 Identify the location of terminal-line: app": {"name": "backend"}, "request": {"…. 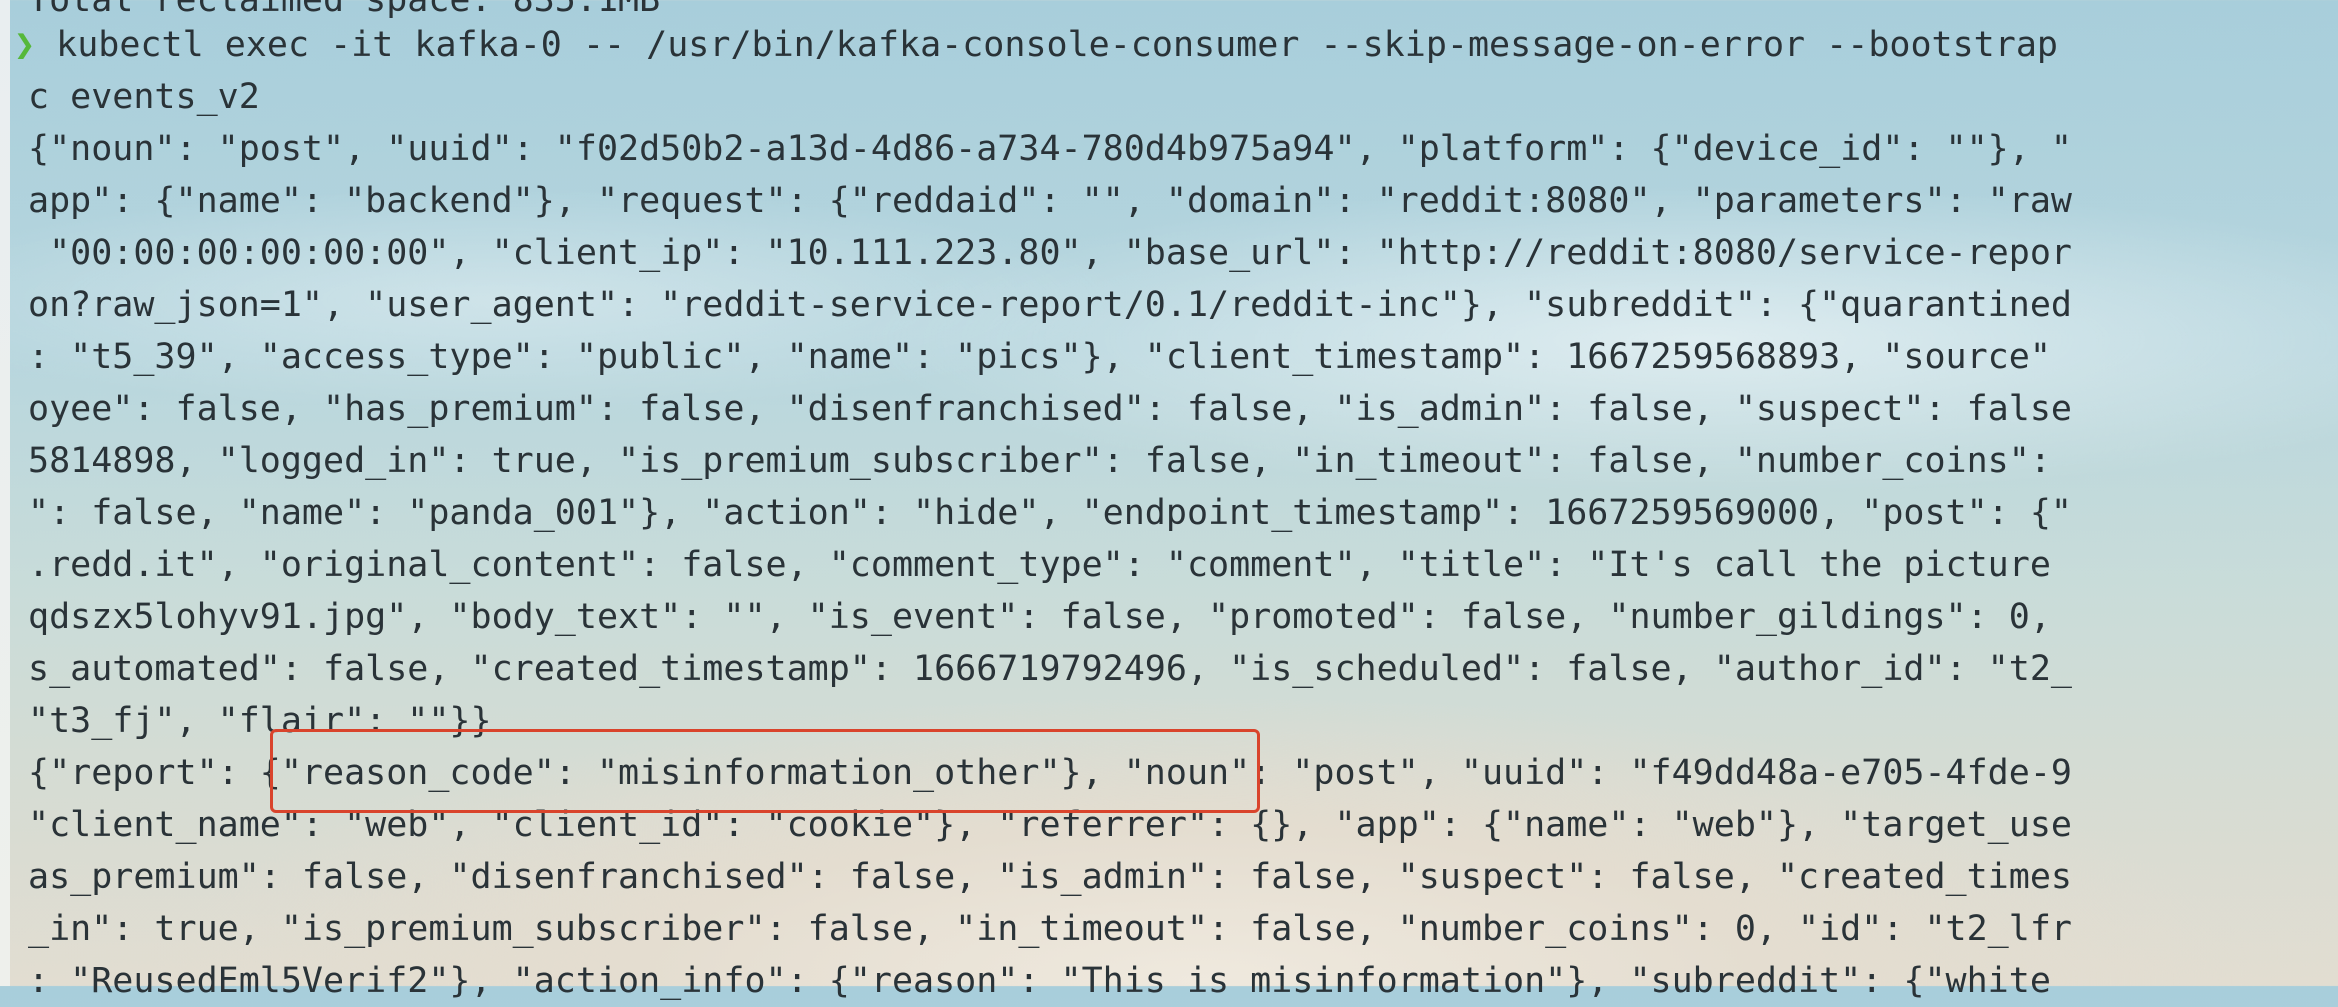
(1050, 201).